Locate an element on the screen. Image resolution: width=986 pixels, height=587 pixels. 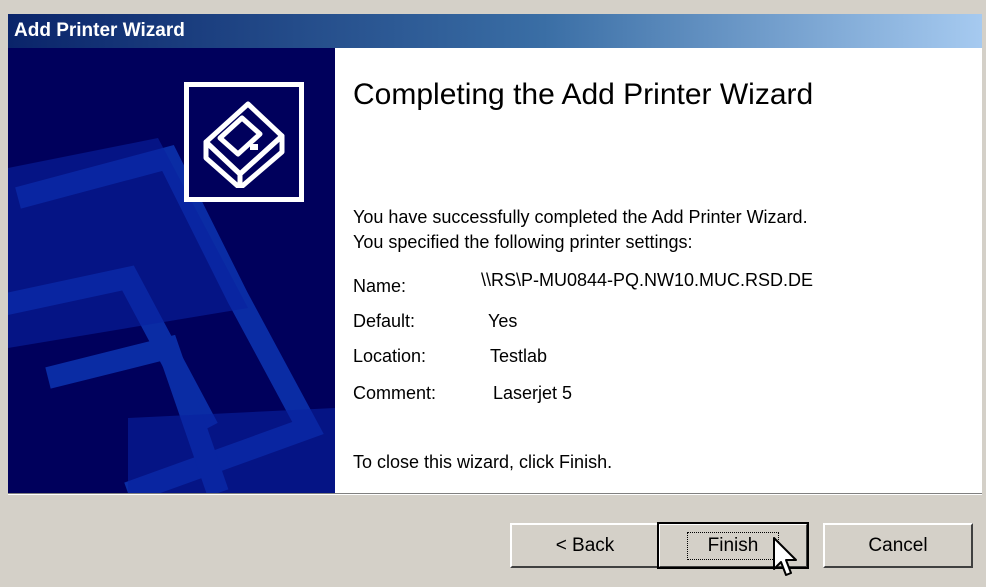
setting-label: Default: is located at coordinates (384, 321).